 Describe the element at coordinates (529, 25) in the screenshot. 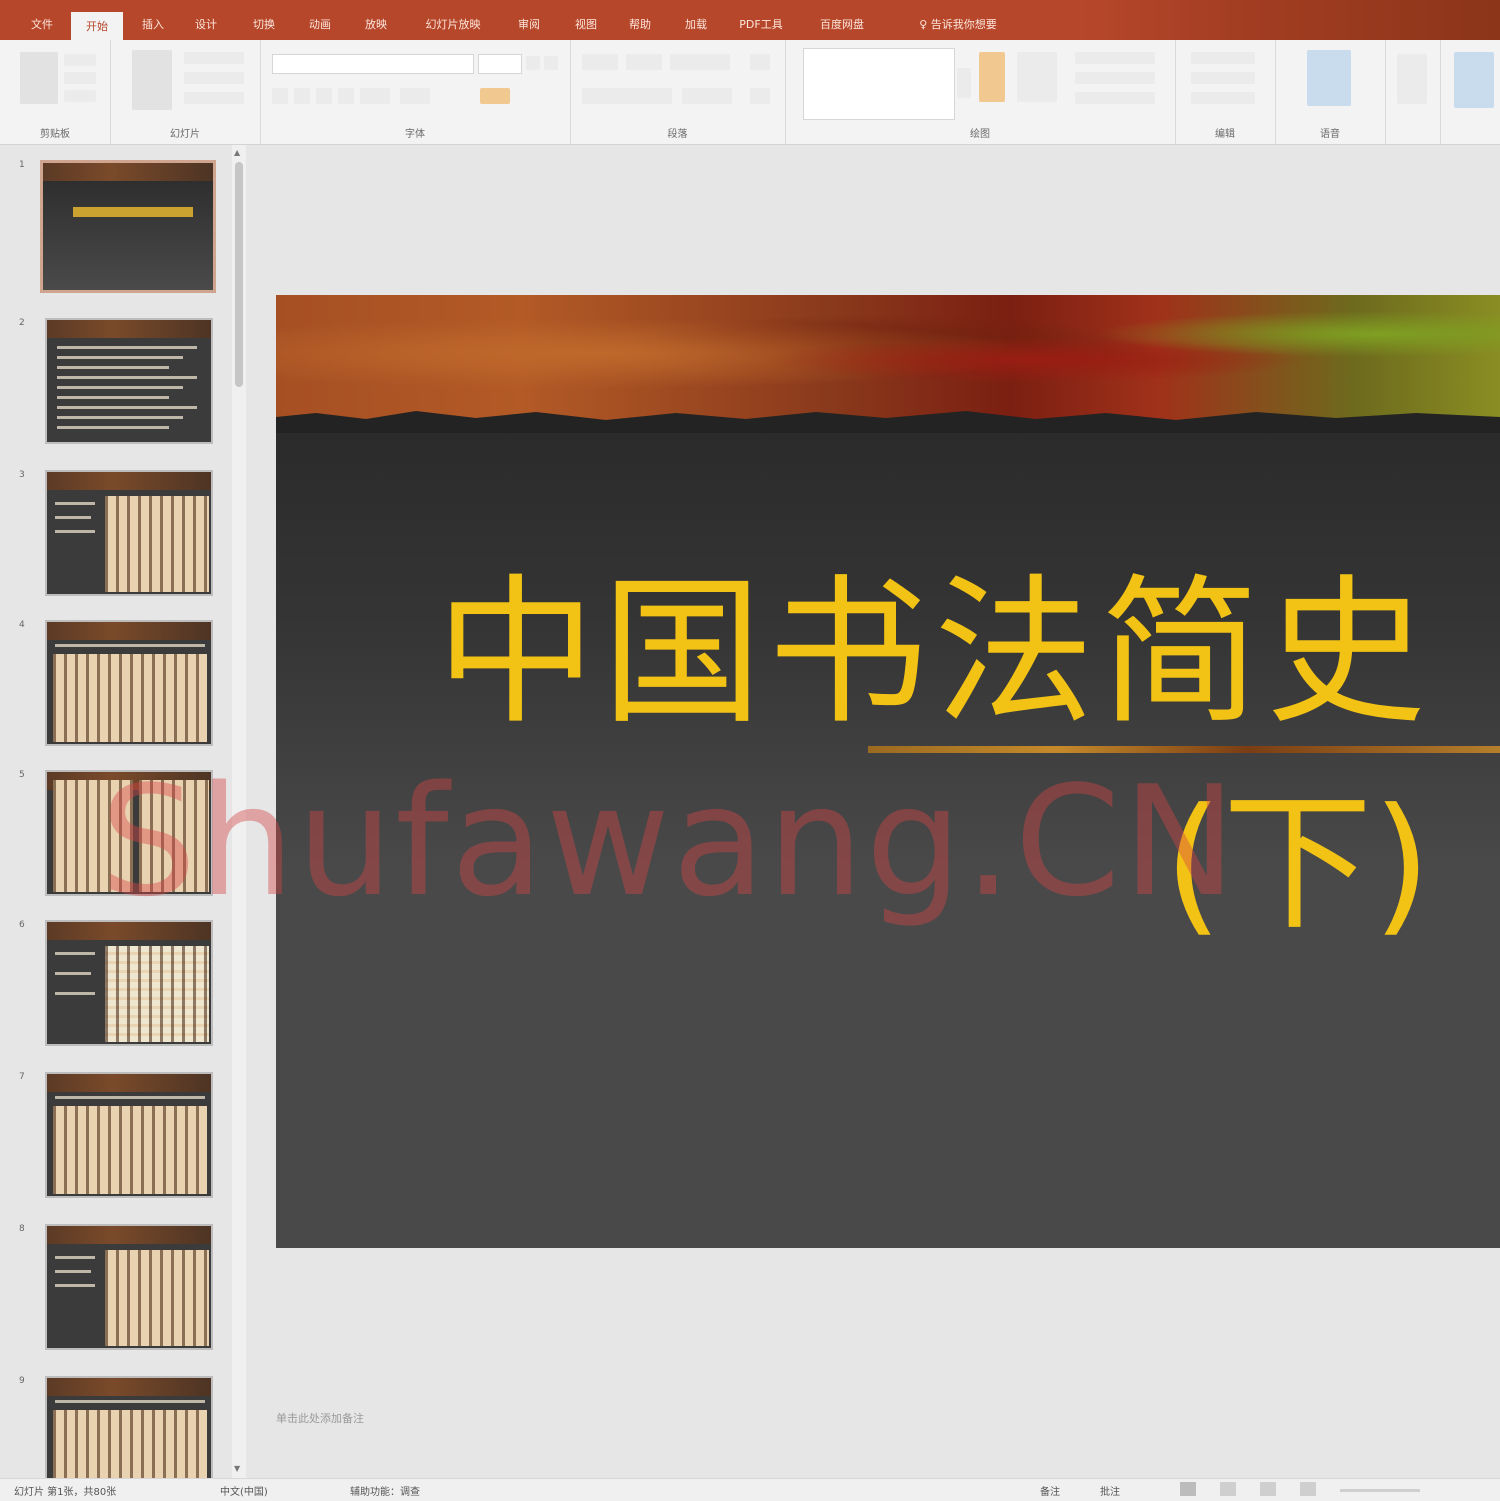

I see `ribbon-tab-9: 审阅` at that location.